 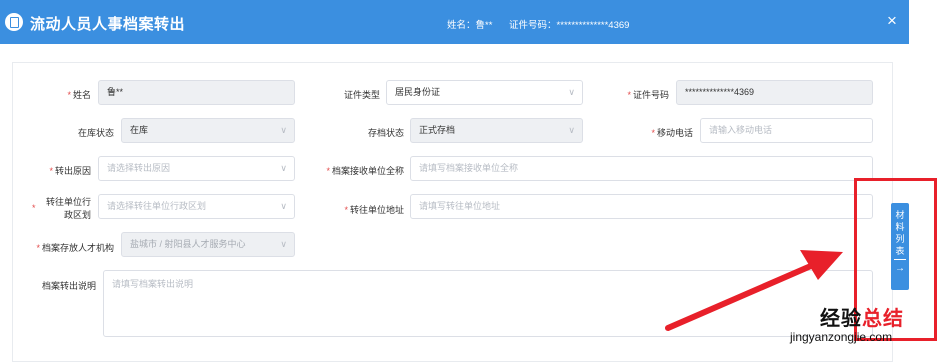 I want to click on annotation-arrow, so click(x=754, y=290).